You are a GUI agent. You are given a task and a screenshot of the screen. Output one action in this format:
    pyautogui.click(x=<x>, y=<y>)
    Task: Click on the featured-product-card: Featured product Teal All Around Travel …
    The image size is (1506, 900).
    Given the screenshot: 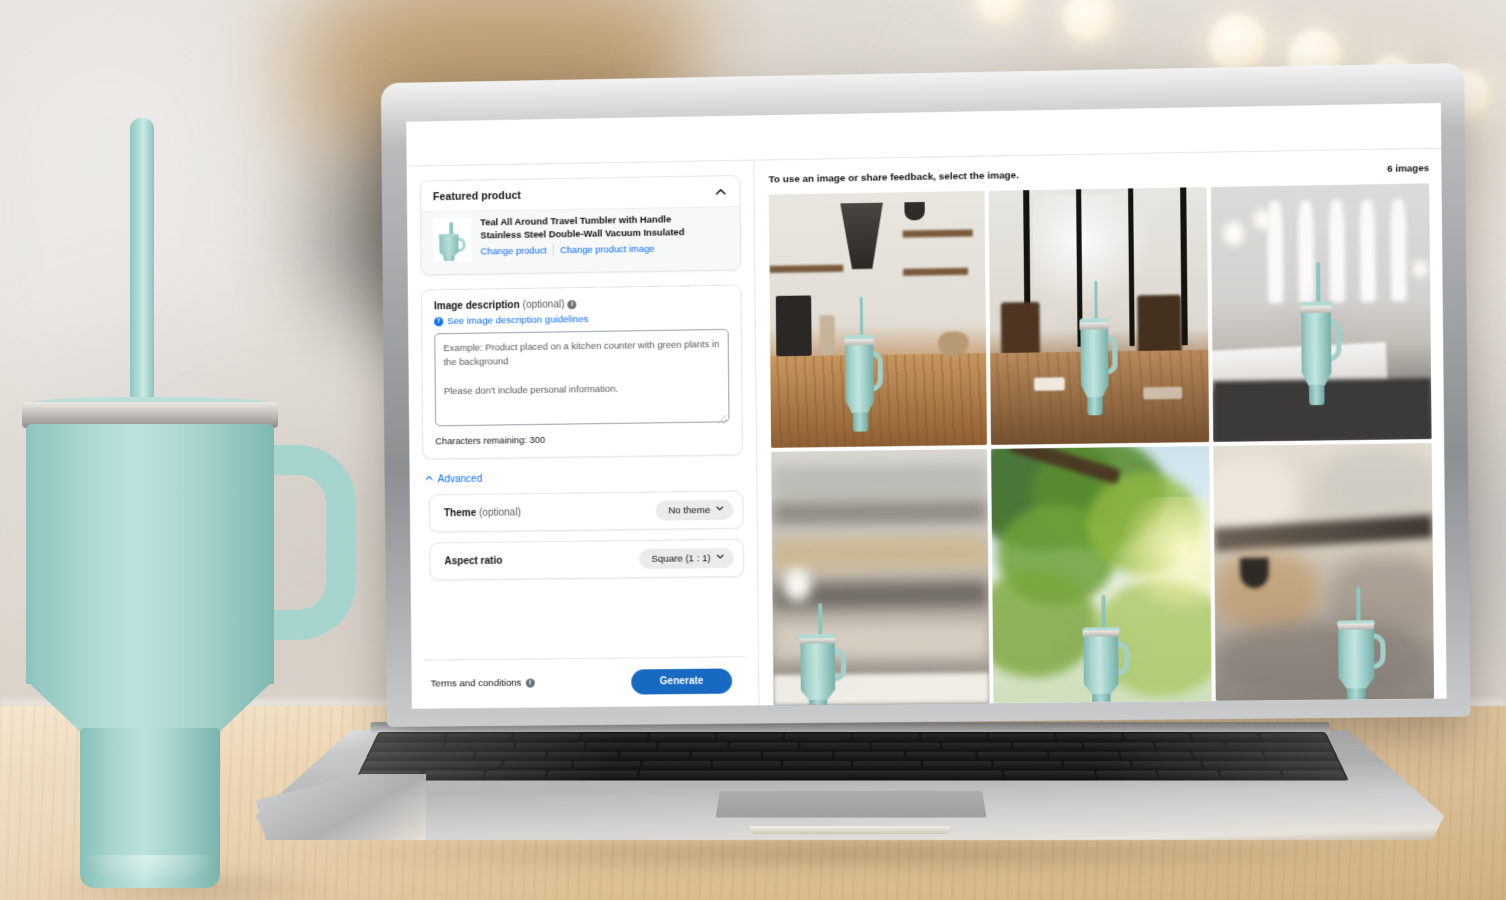 What is the action you would take?
    pyautogui.click(x=580, y=225)
    